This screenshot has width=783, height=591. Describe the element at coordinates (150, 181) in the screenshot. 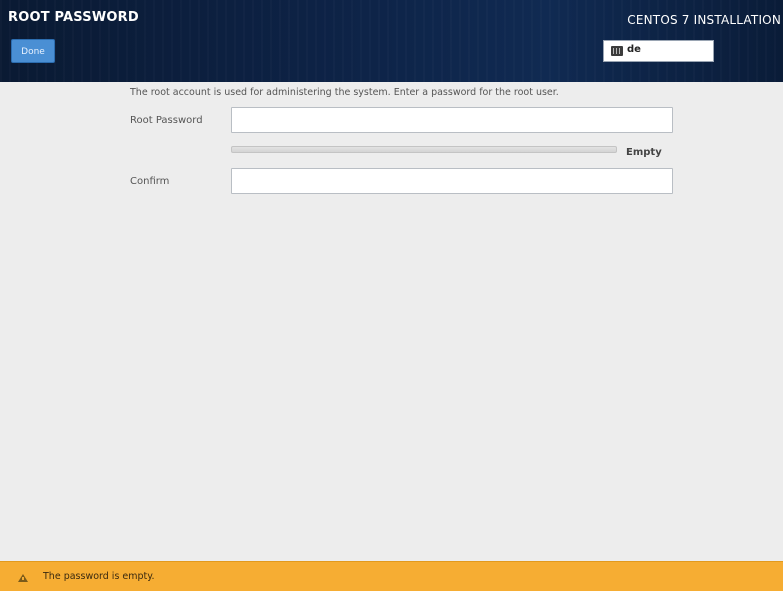

I see `confirm-password-label: Confirm` at that location.